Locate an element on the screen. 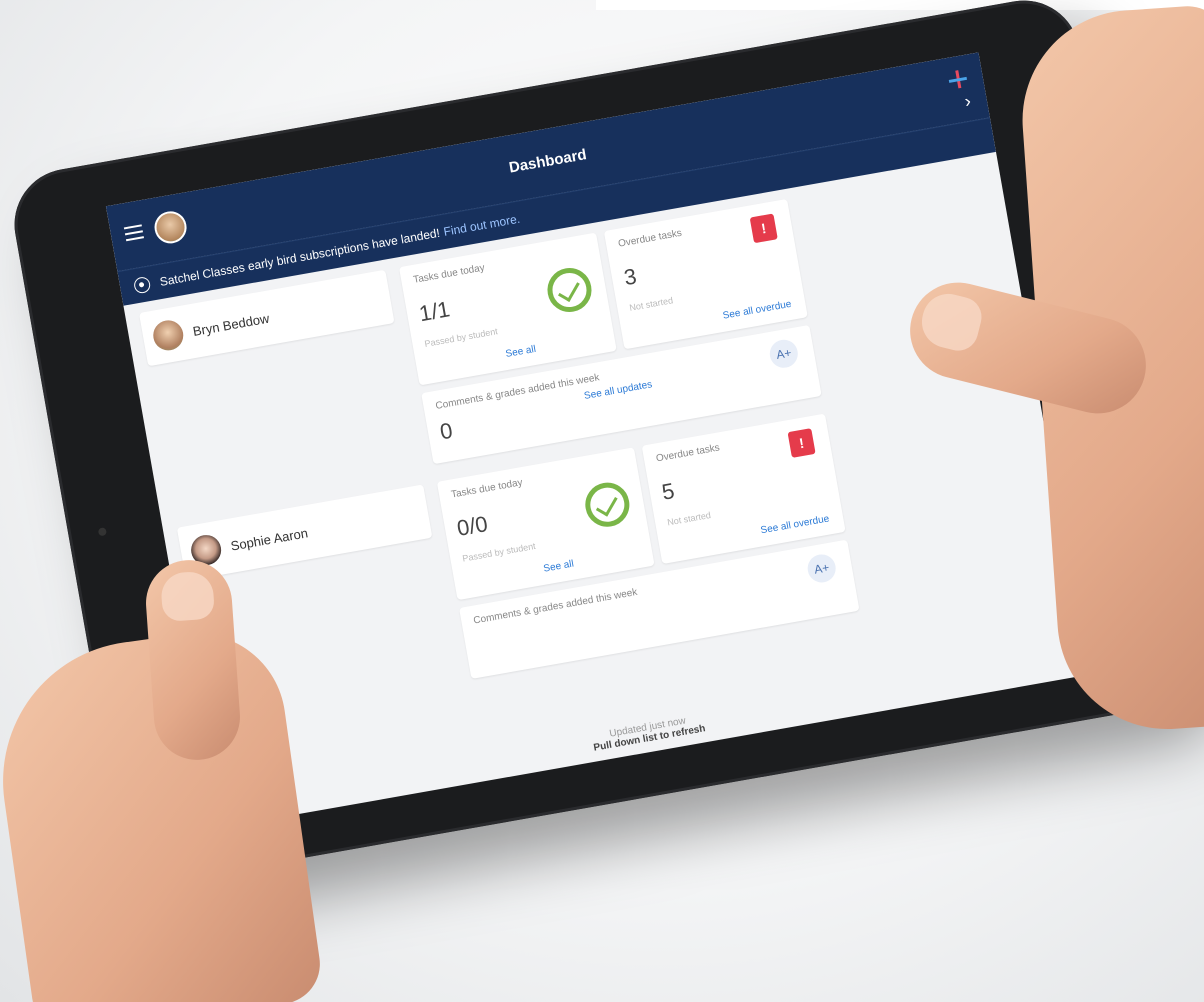 This screenshot has height=1002, width=1204. banner-link: Find out more. is located at coordinates (481, 225).